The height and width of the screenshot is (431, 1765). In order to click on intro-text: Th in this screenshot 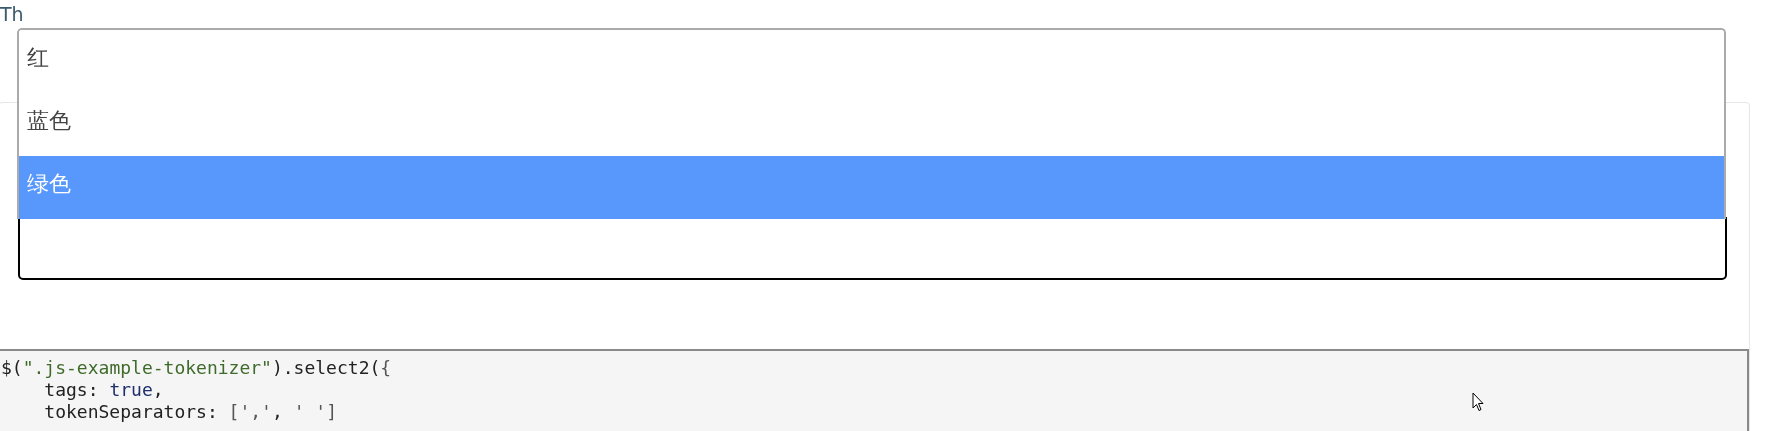, I will do `click(12, 14)`.